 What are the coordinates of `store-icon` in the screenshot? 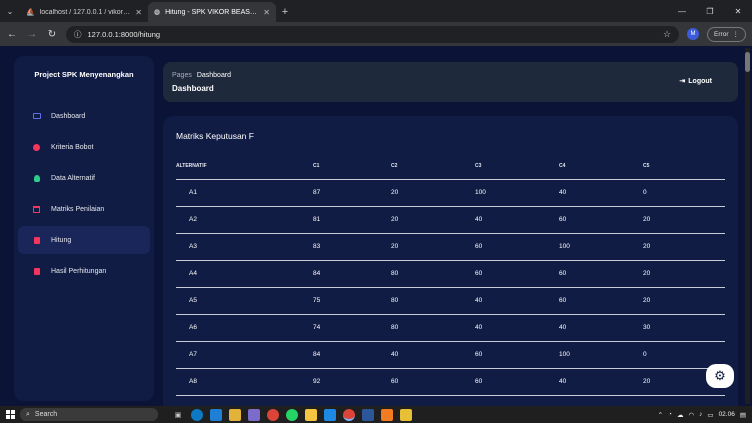 It's located at (216, 414).